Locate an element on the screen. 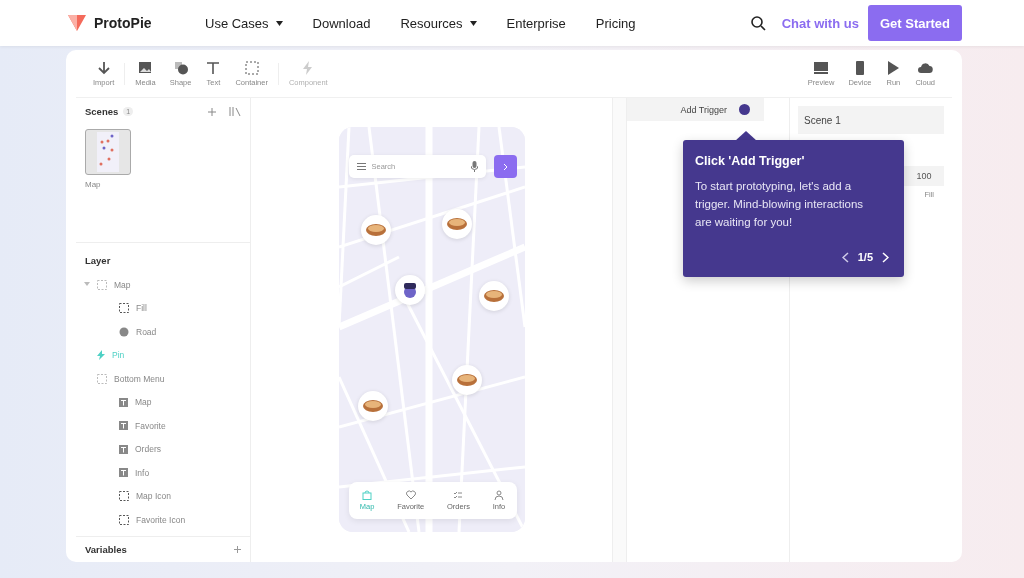  scene-name: Map is located at coordinates (93, 184).